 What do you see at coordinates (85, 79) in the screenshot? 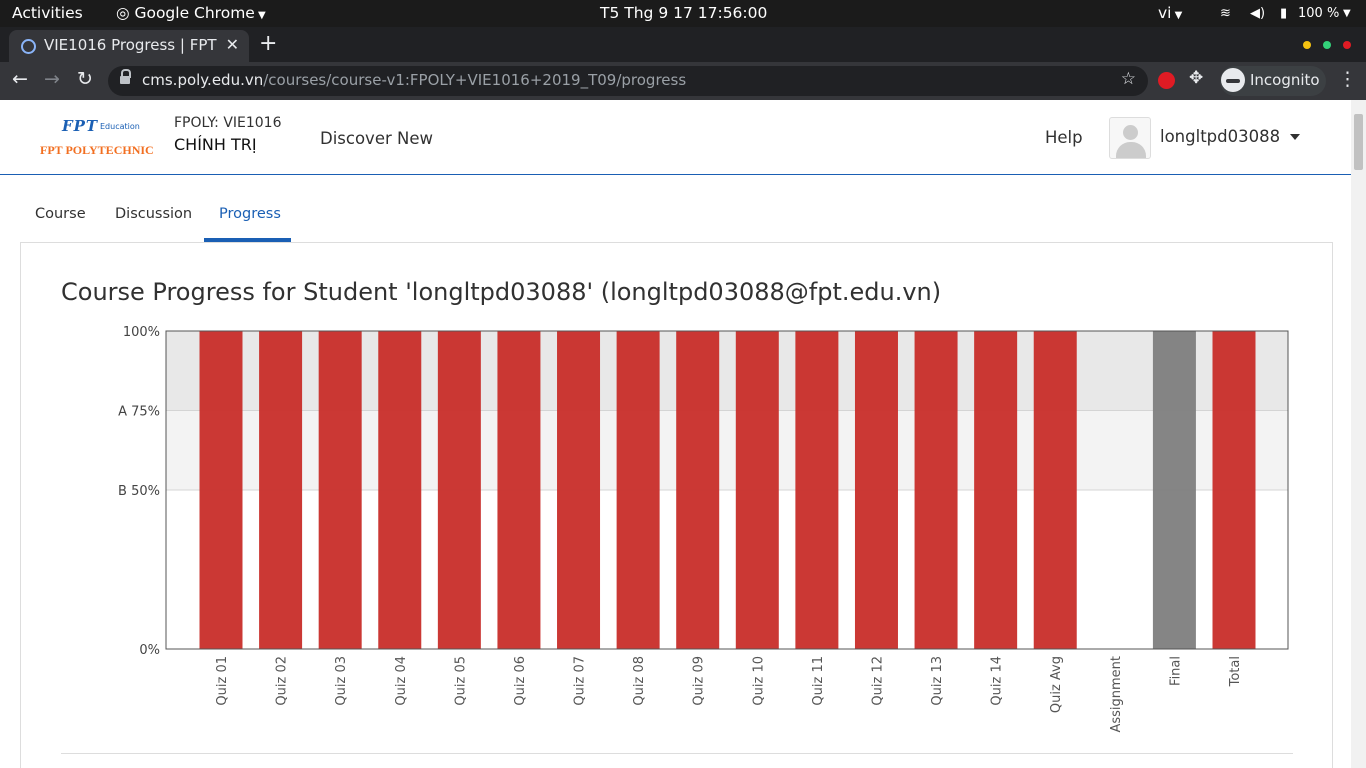
I see `reload-icon: ↻` at bounding box center [85, 79].